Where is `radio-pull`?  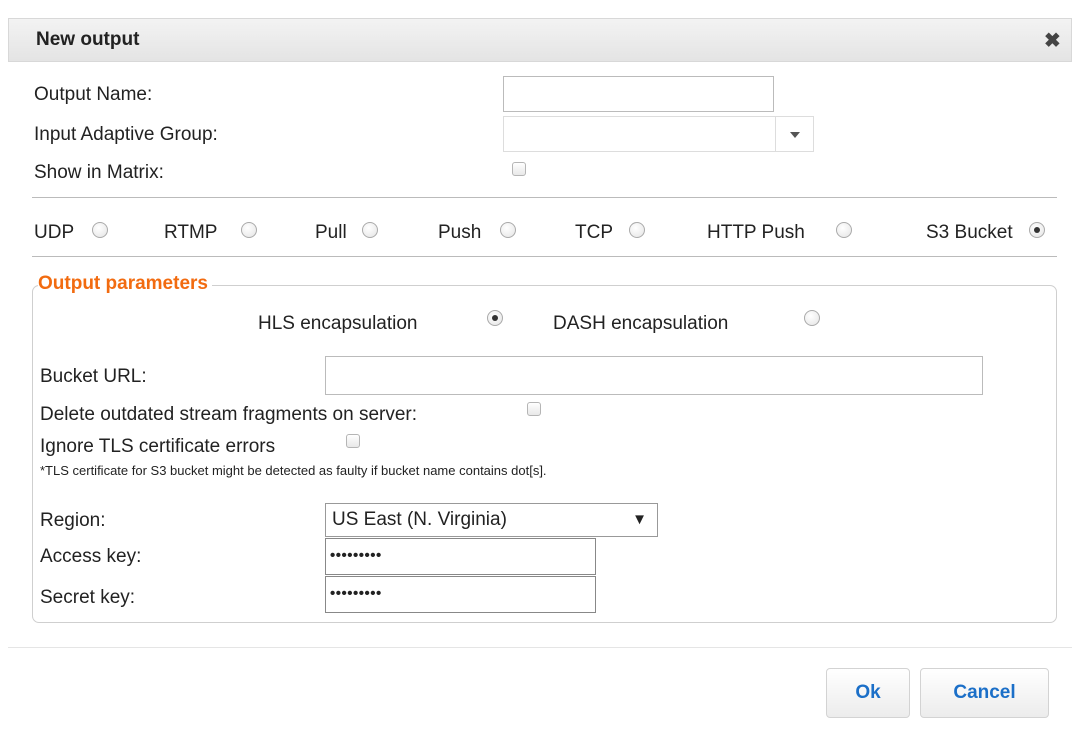 radio-pull is located at coordinates (370, 230).